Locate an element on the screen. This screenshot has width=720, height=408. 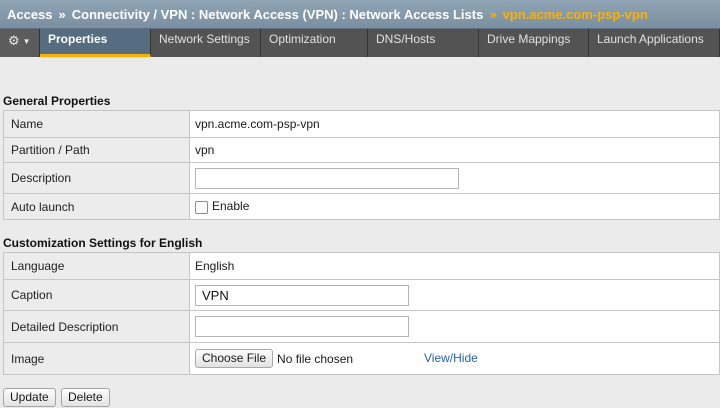
tab-launch-applications: Launch Applications is located at coordinates (654, 43).